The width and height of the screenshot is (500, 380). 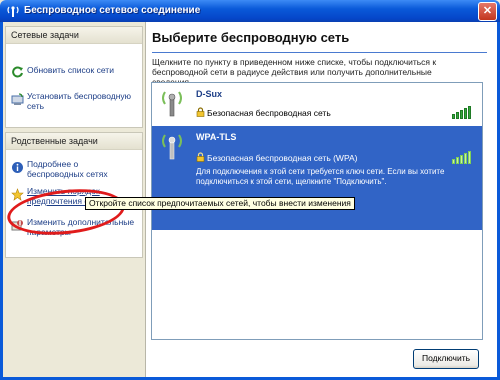 What do you see at coordinates (209, 94) in the screenshot?
I see `network-name: D-Sux` at bounding box center [209, 94].